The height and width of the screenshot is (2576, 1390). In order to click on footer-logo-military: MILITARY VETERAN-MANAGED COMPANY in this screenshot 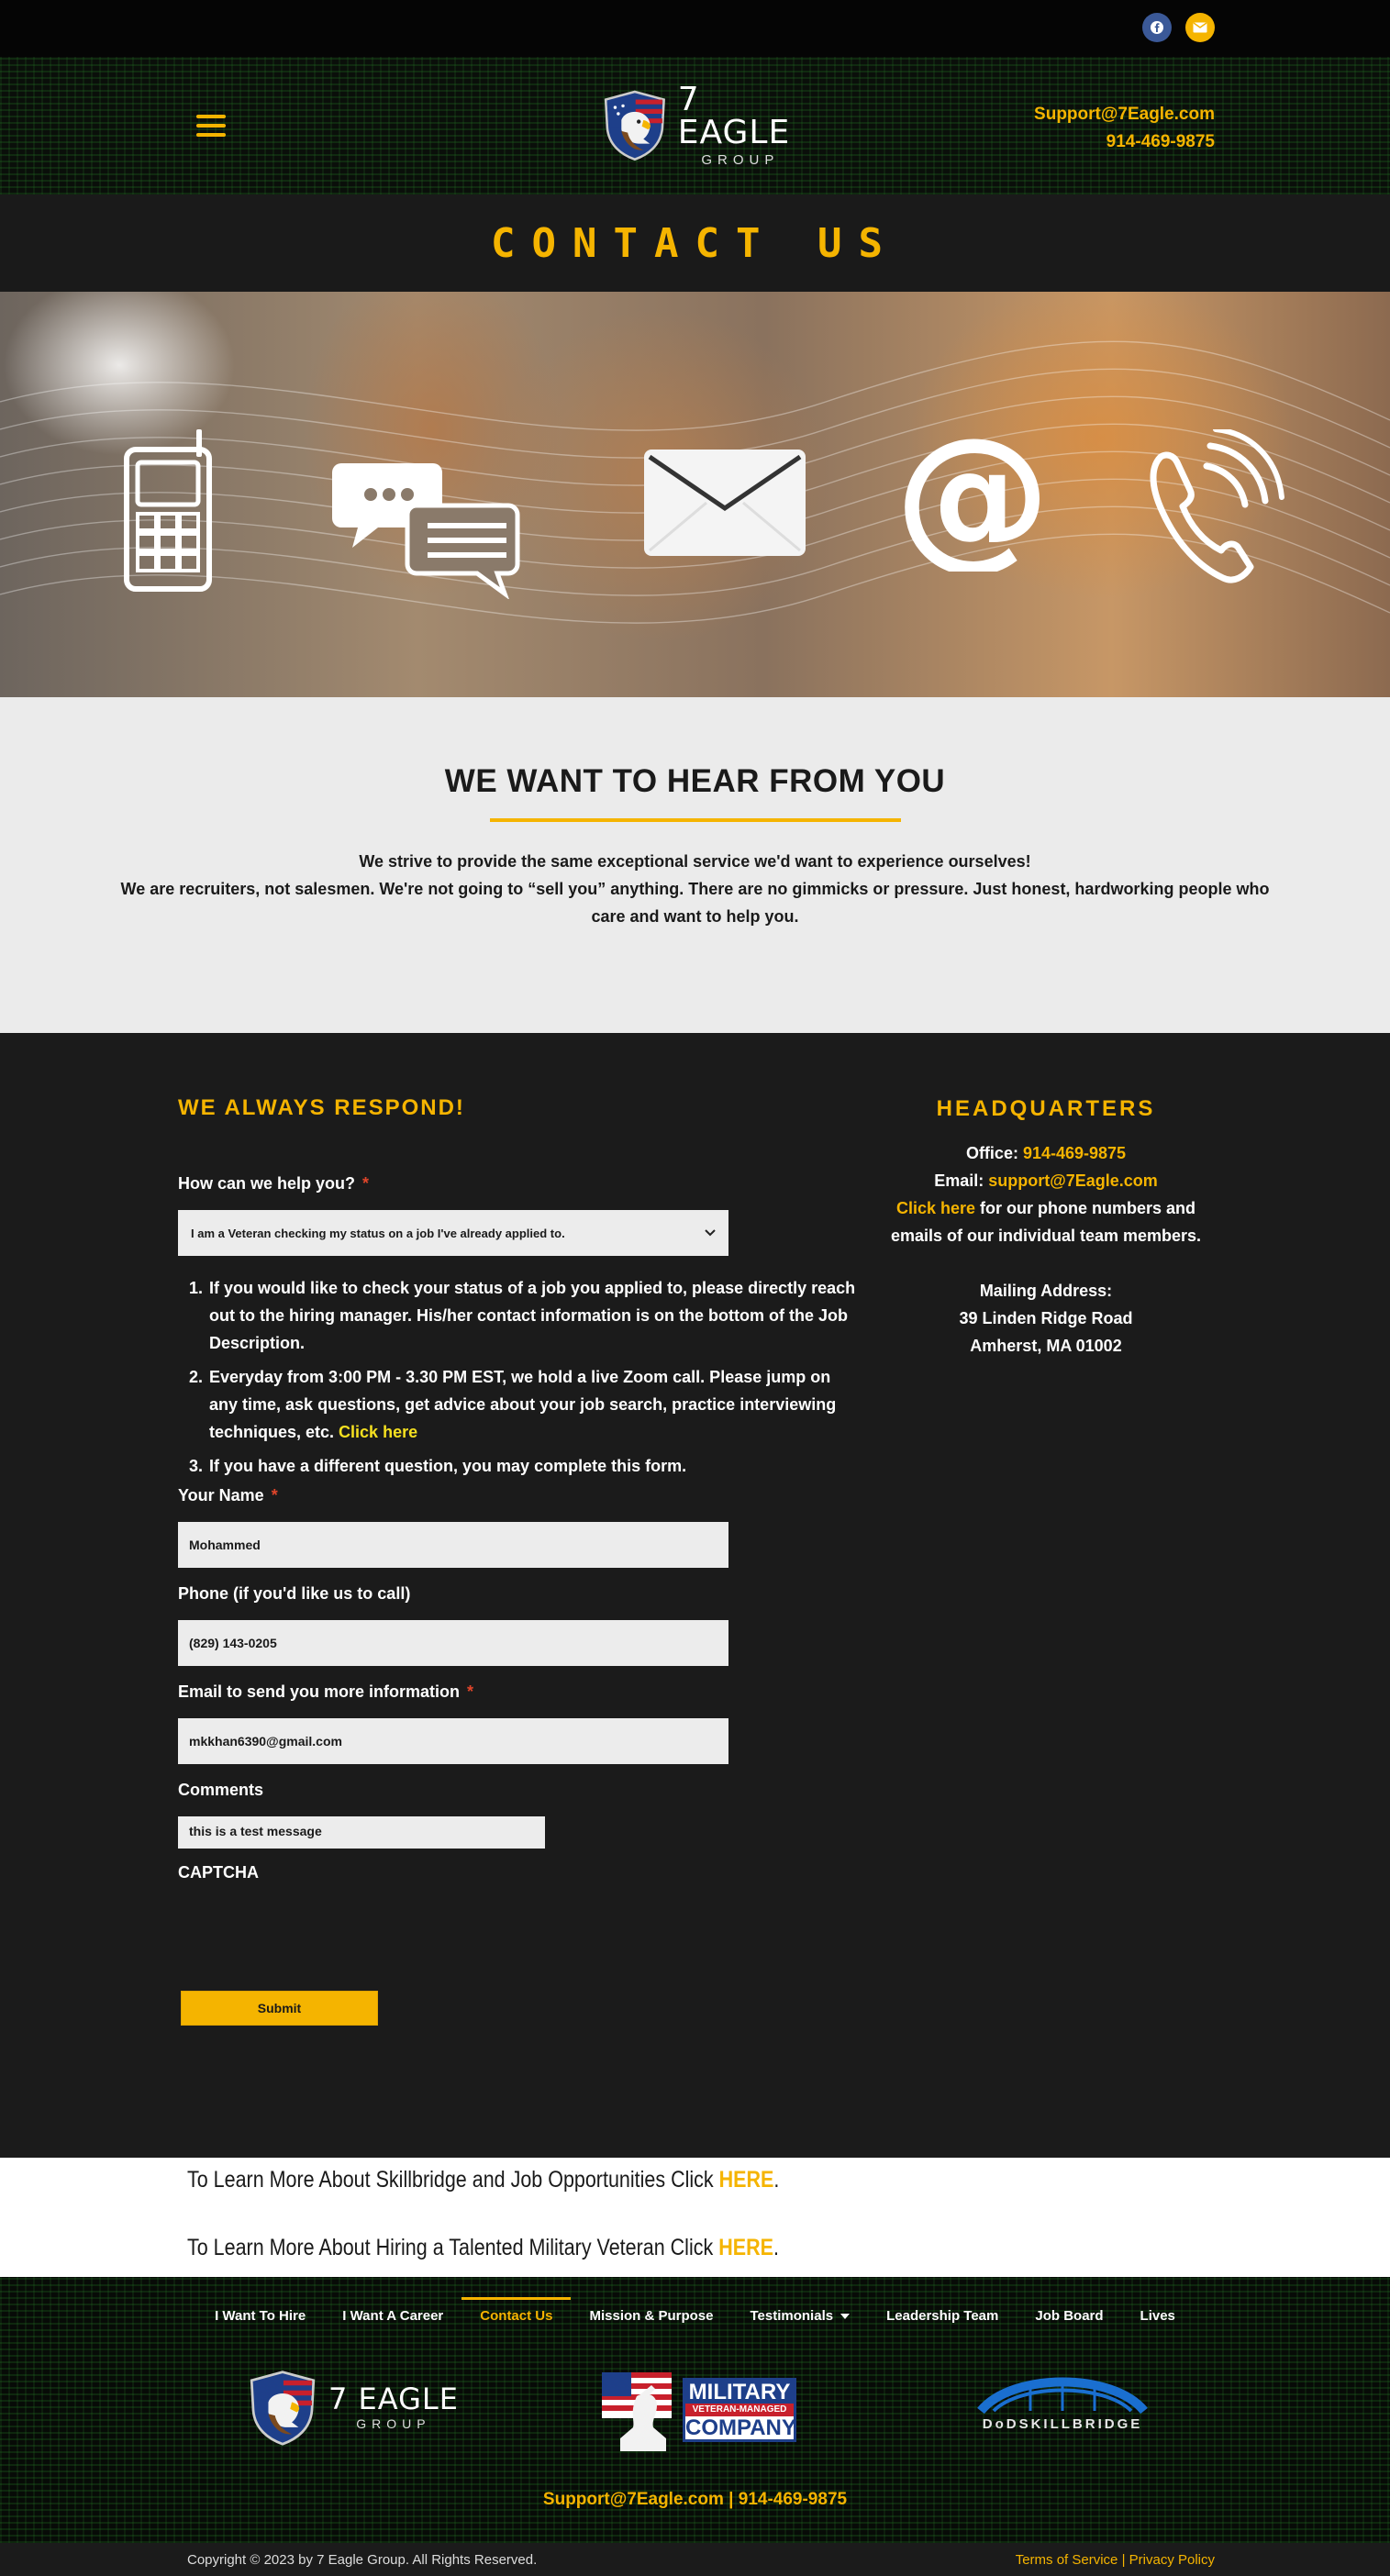, I will do `click(698, 2410)`.